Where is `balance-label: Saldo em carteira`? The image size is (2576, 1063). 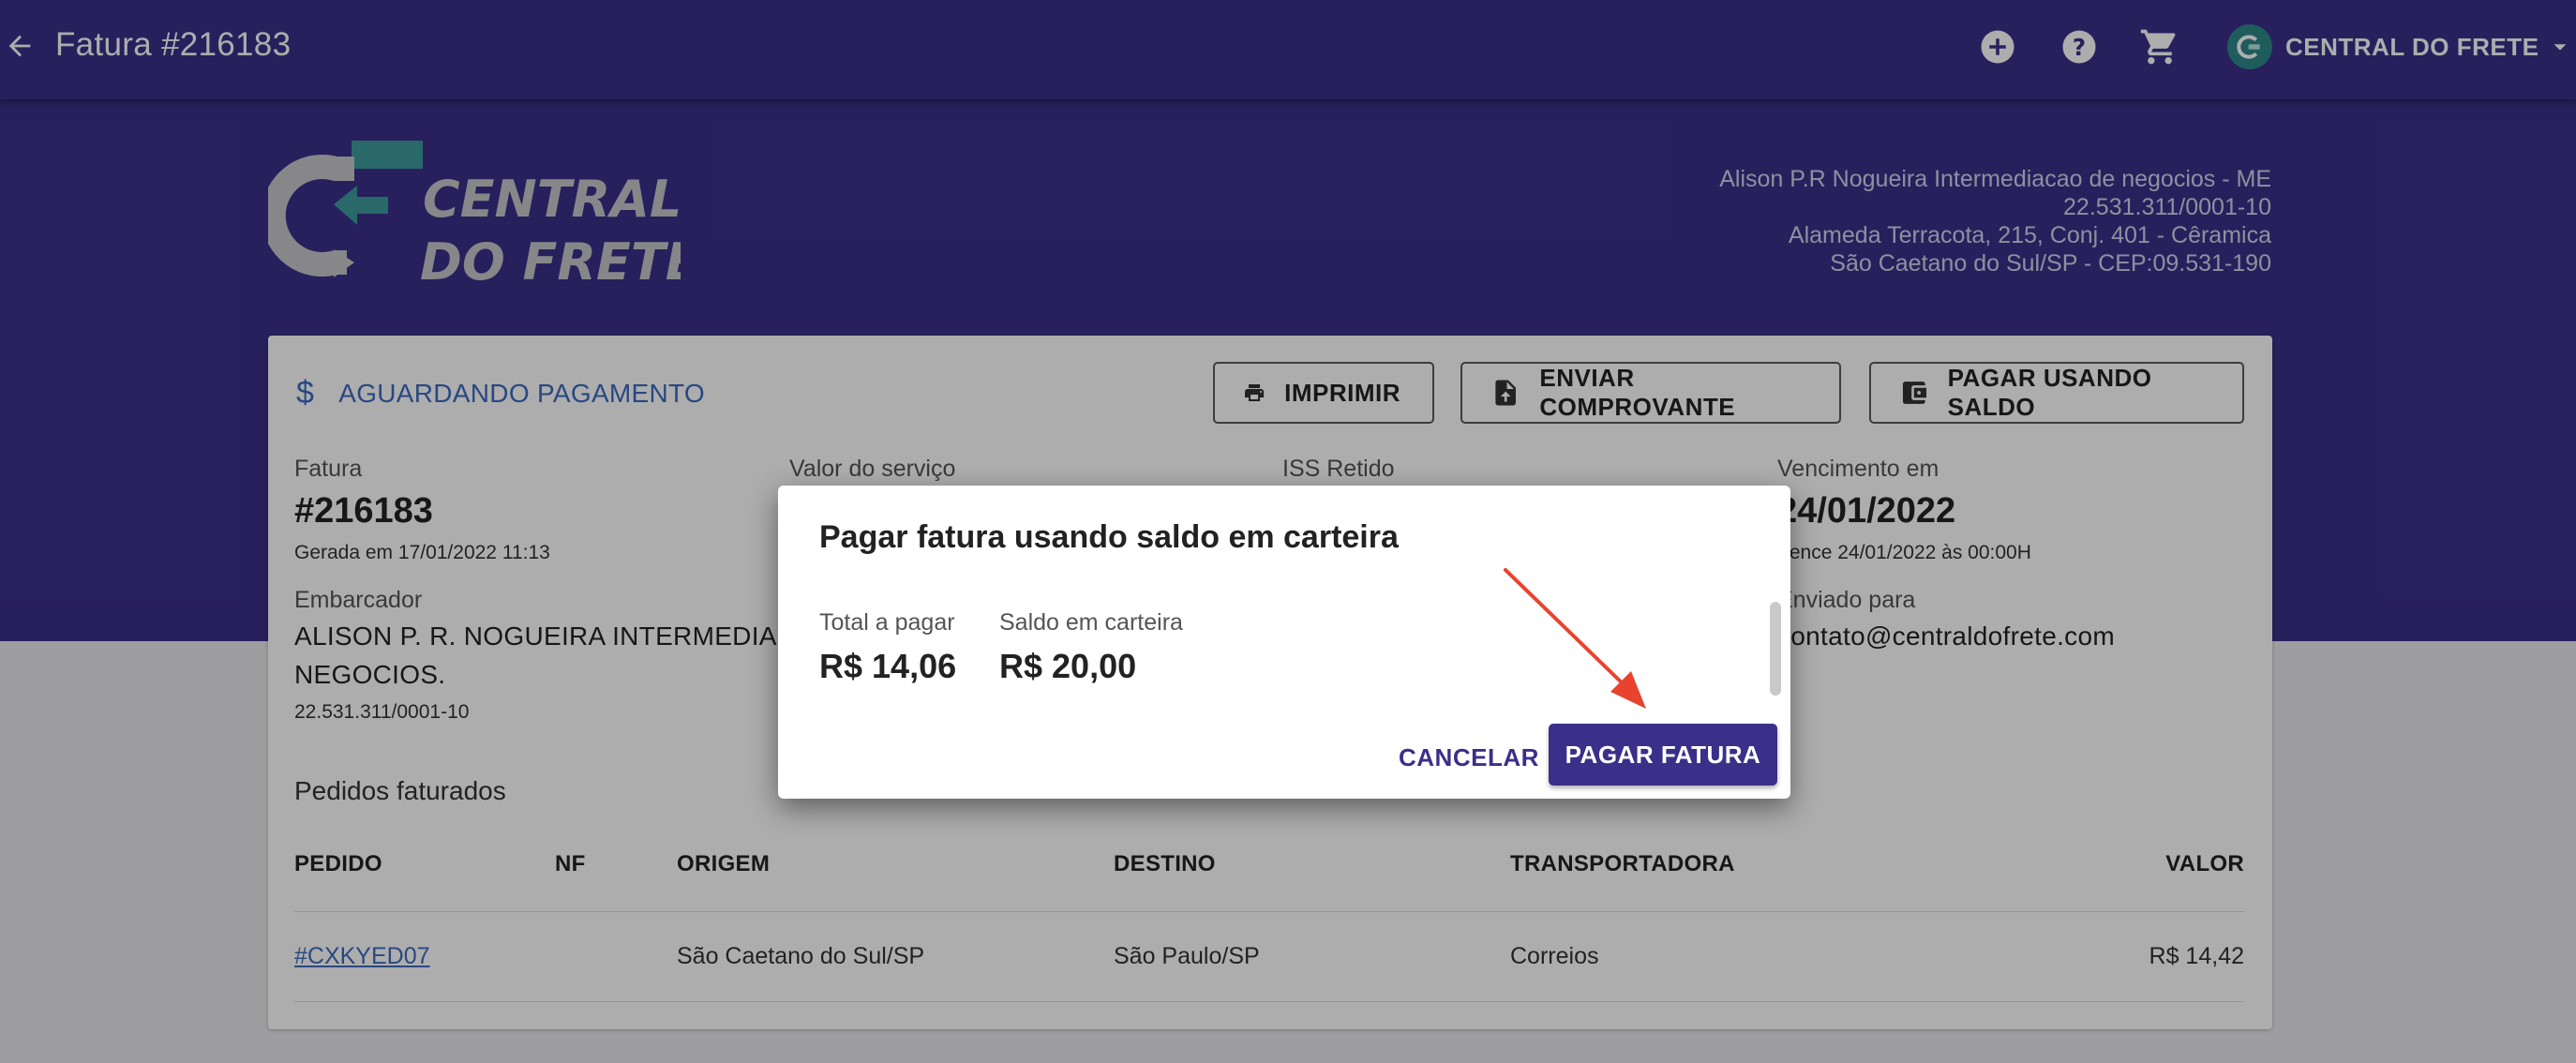 balance-label: Saldo em carteira is located at coordinates (1091, 622).